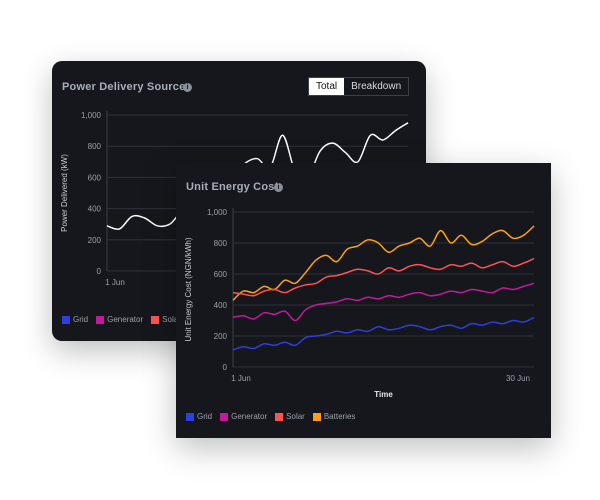 This screenshot has height=500, width=600. I want to click on power-delivery-legend: Grid Generator Solar, so click(121, 319).